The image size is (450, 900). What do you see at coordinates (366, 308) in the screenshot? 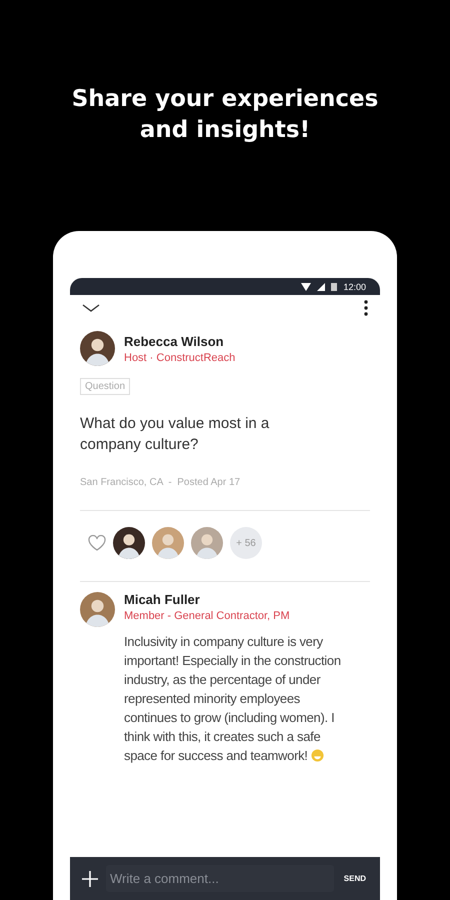
I see `more-menu-icon` at bounding box center [366, 308].